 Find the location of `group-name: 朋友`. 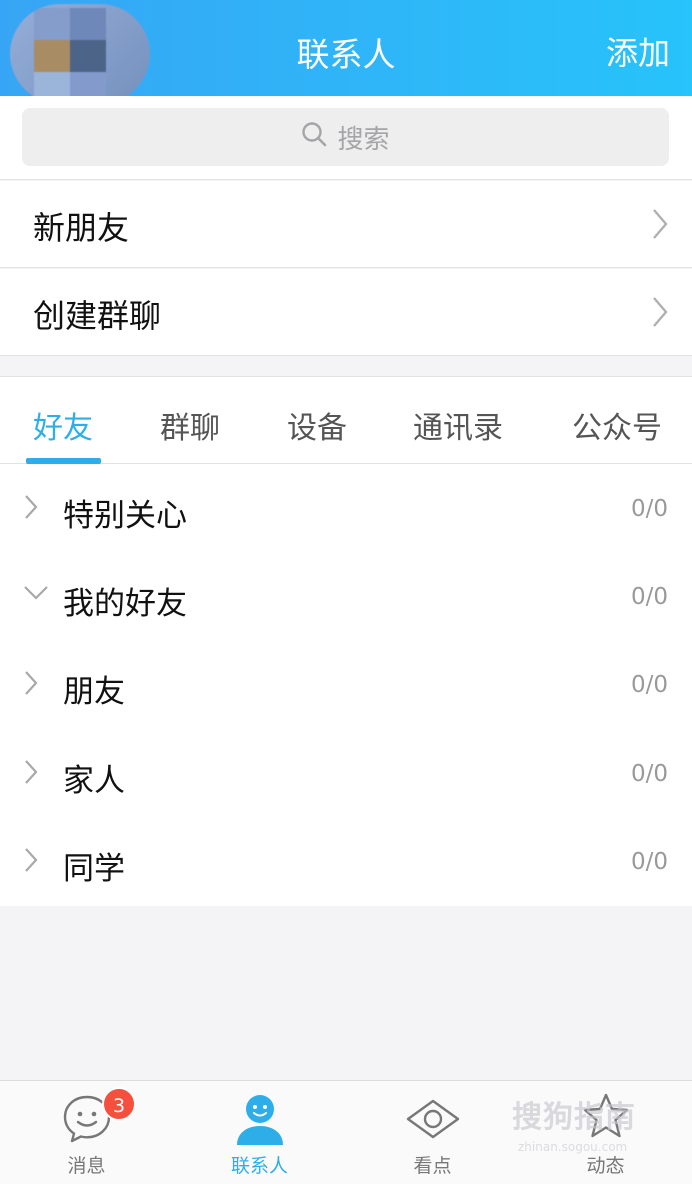

group-name: 朋友 is located at coordinates (94, 692).